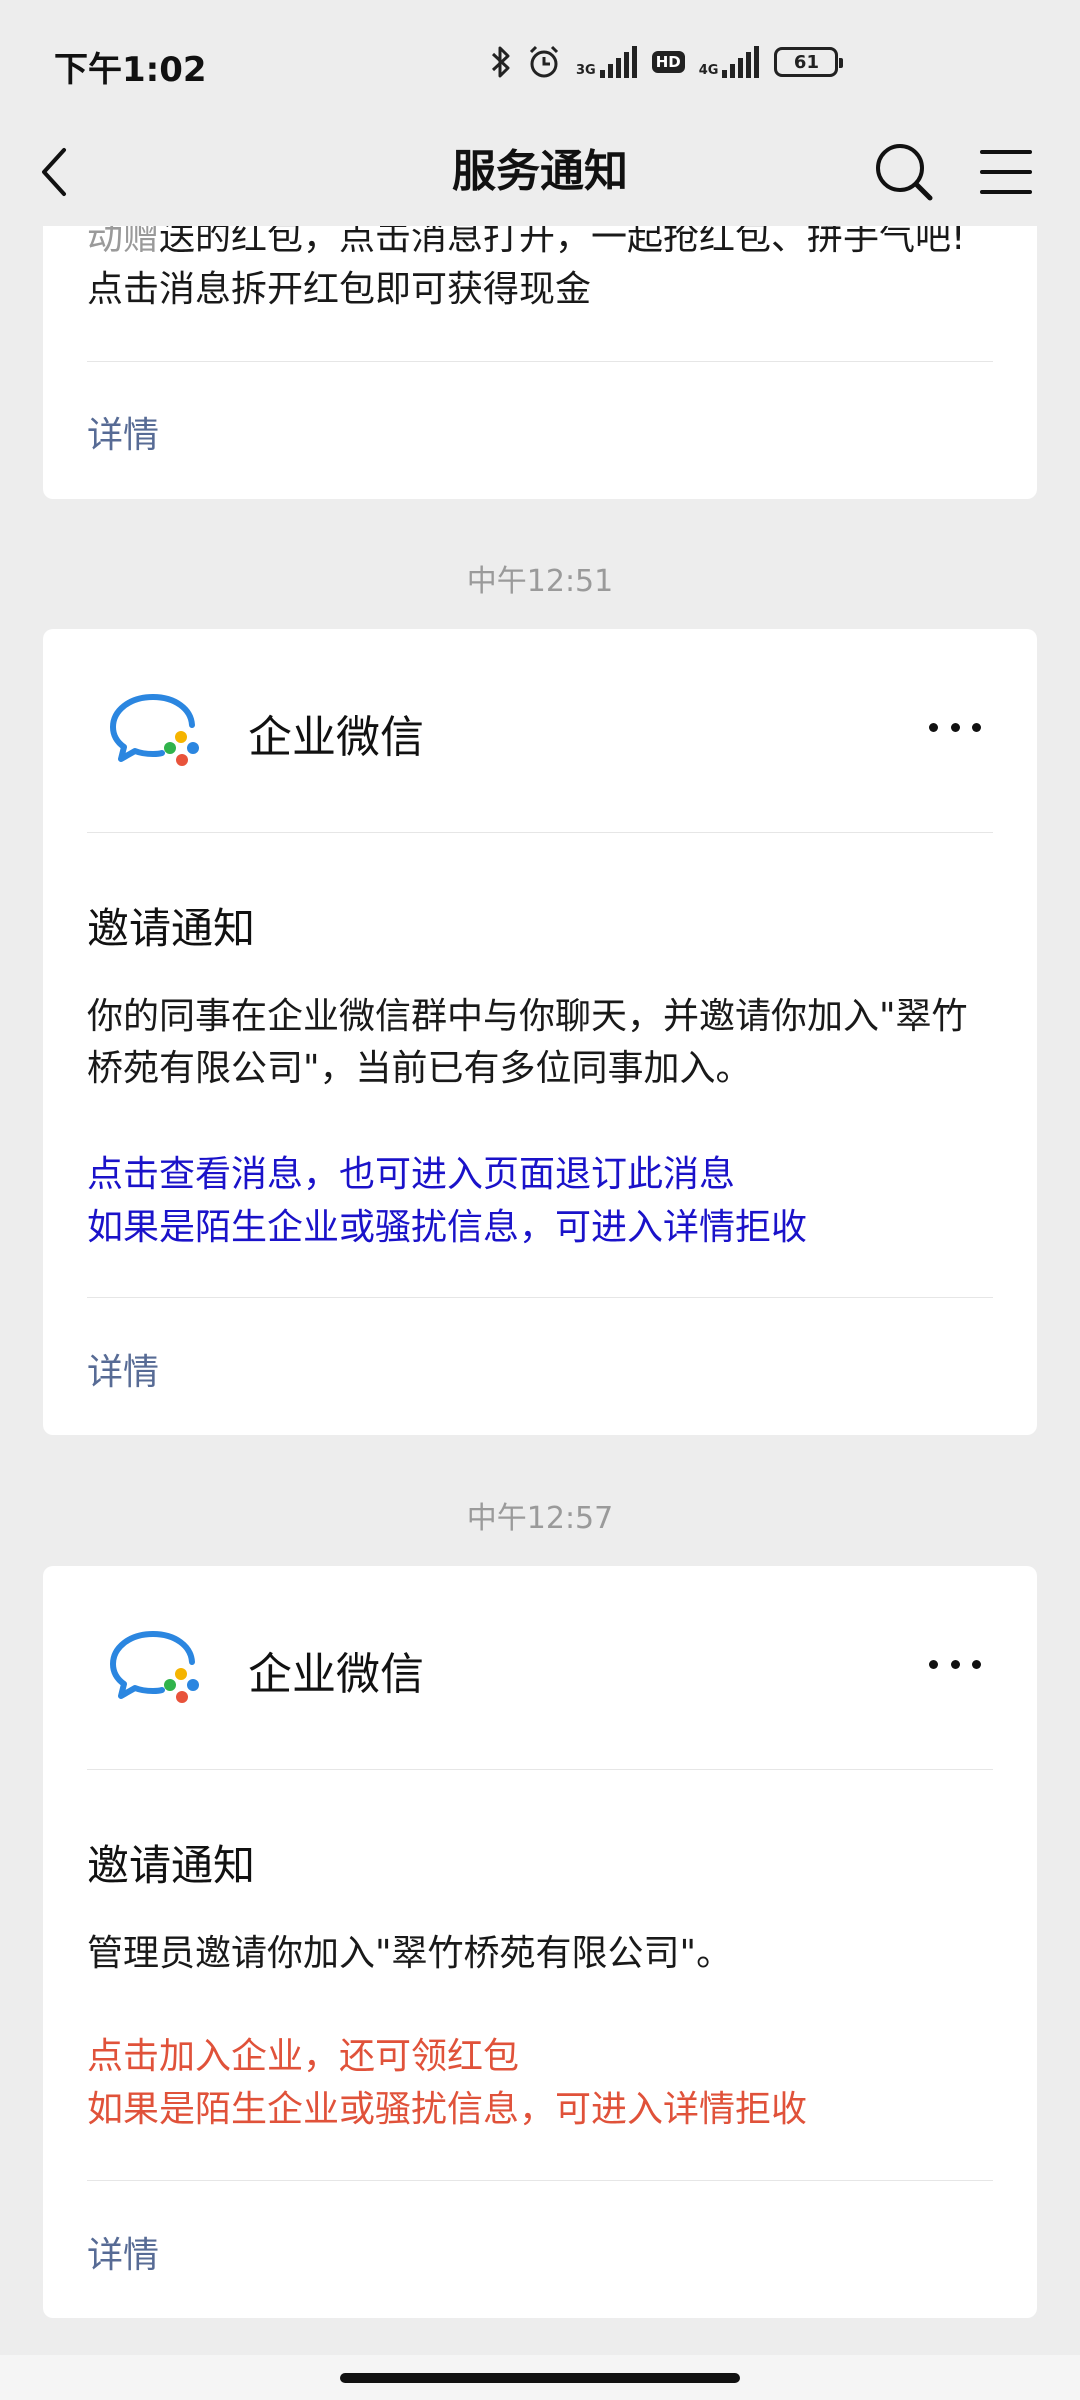  Describe the element at coordinates (1006, 172) in the screenshot. I see `menu-icon` at that location.